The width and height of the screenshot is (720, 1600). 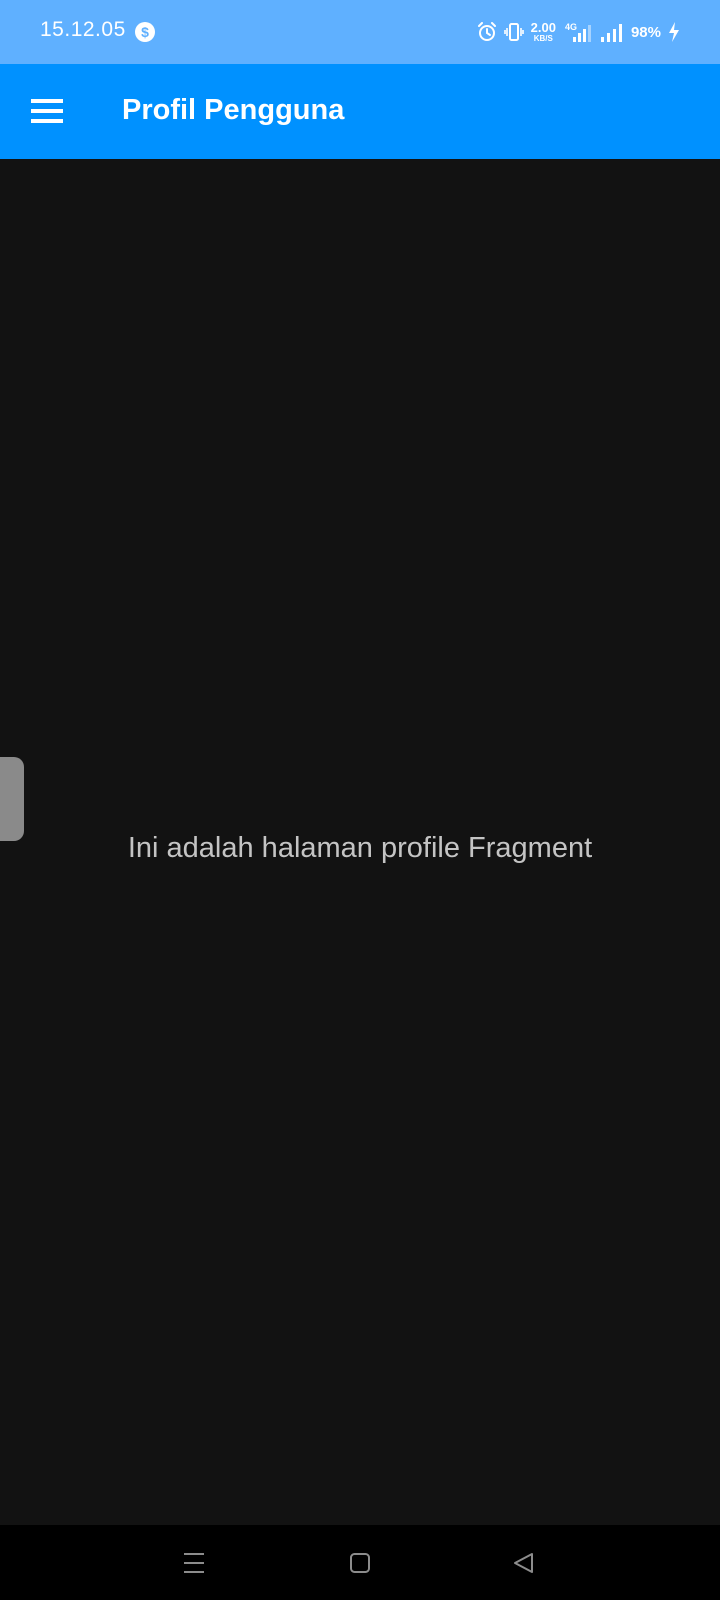 I want to click on app-notification-icon: $, so click(x=145, y=32).